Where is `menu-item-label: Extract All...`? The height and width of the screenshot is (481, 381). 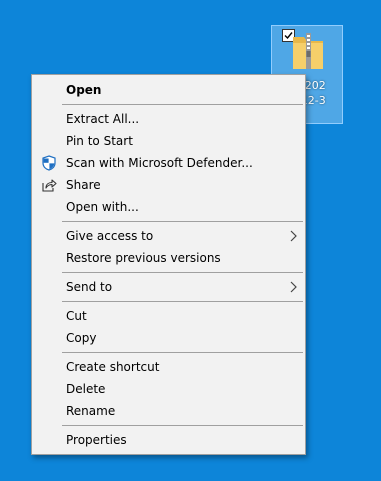
menu-item-label: Extract All... is located at coordinates (103, 119).